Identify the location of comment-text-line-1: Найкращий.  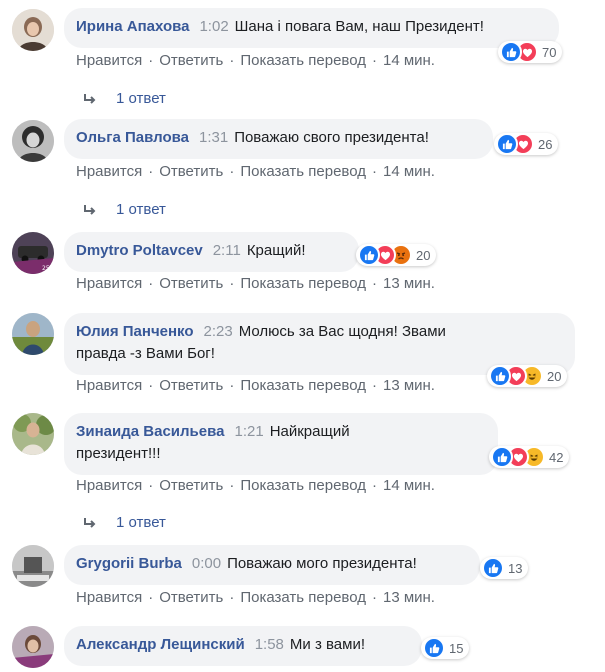
(309, 431).